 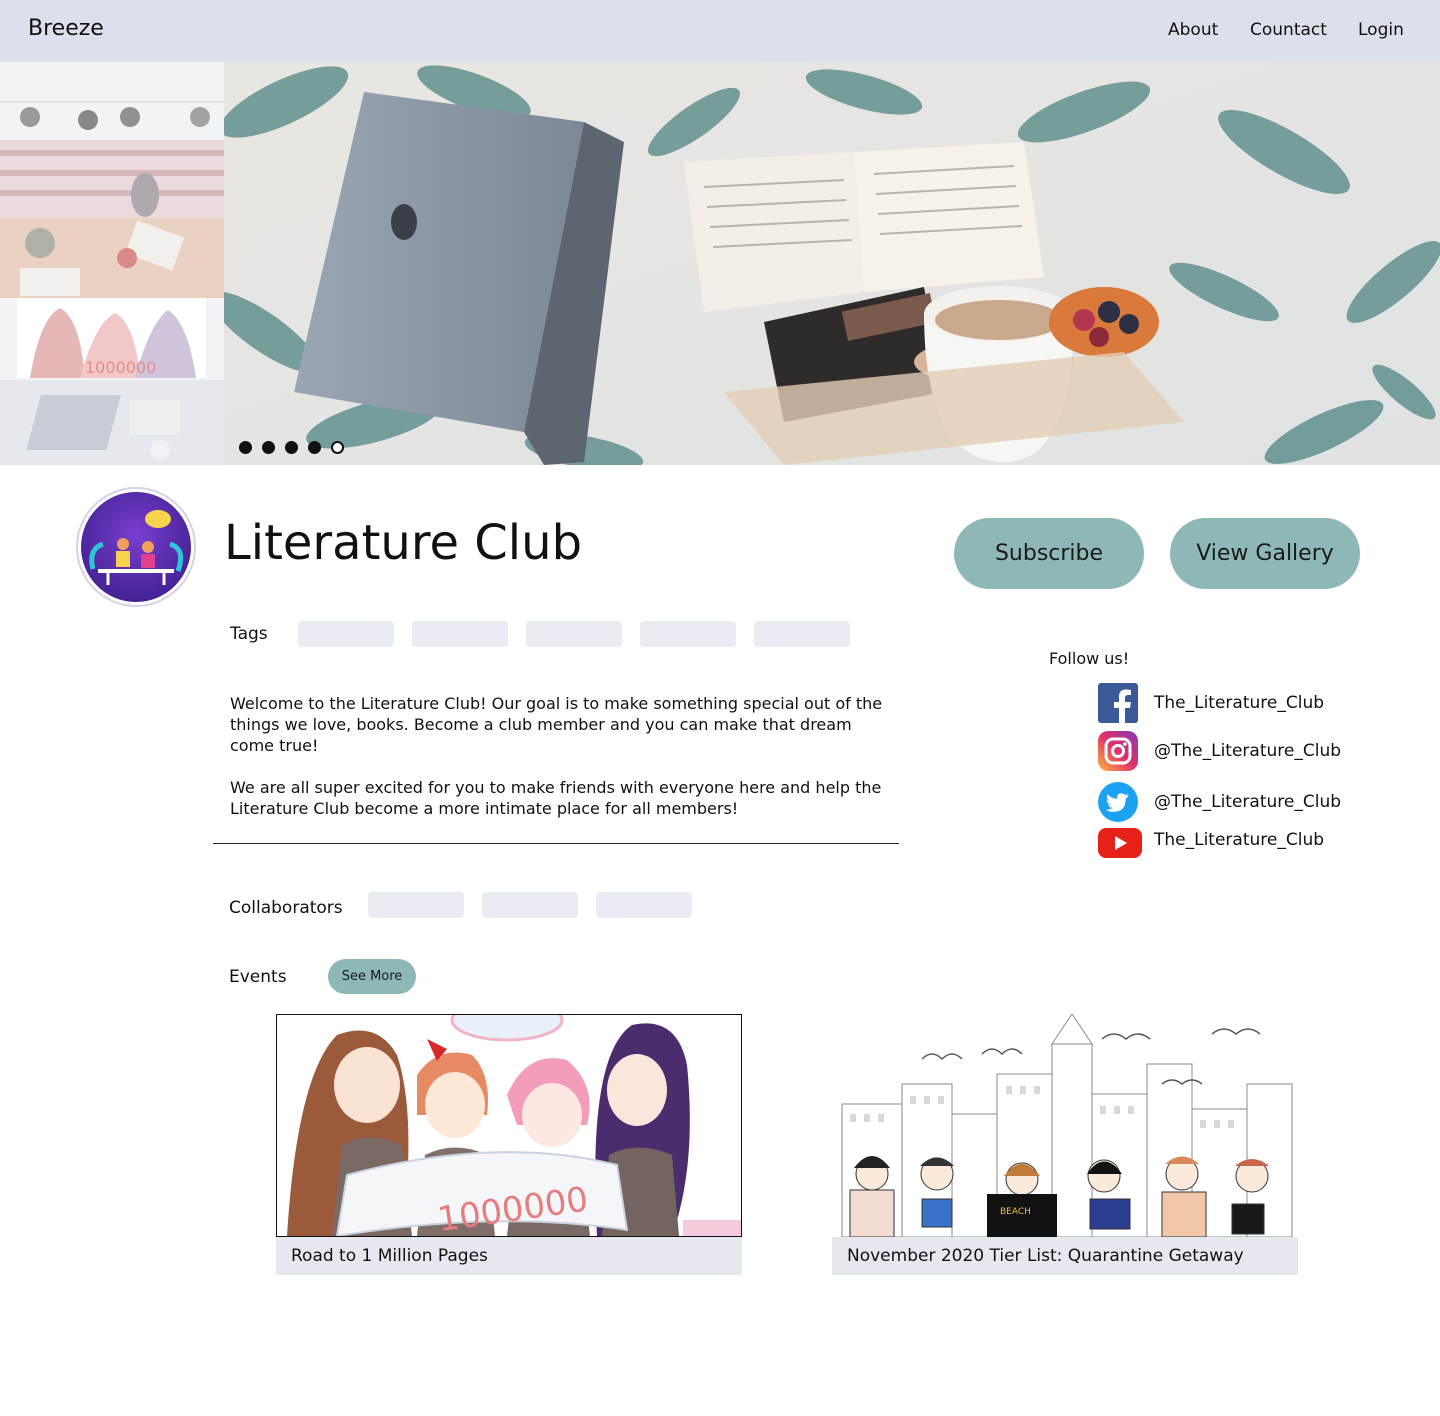 What do you see at coordinates (1247, 802) in the screenshot?
I see `twitter-handle: @The_Literature_Club` at bounding box center [1247, 802].